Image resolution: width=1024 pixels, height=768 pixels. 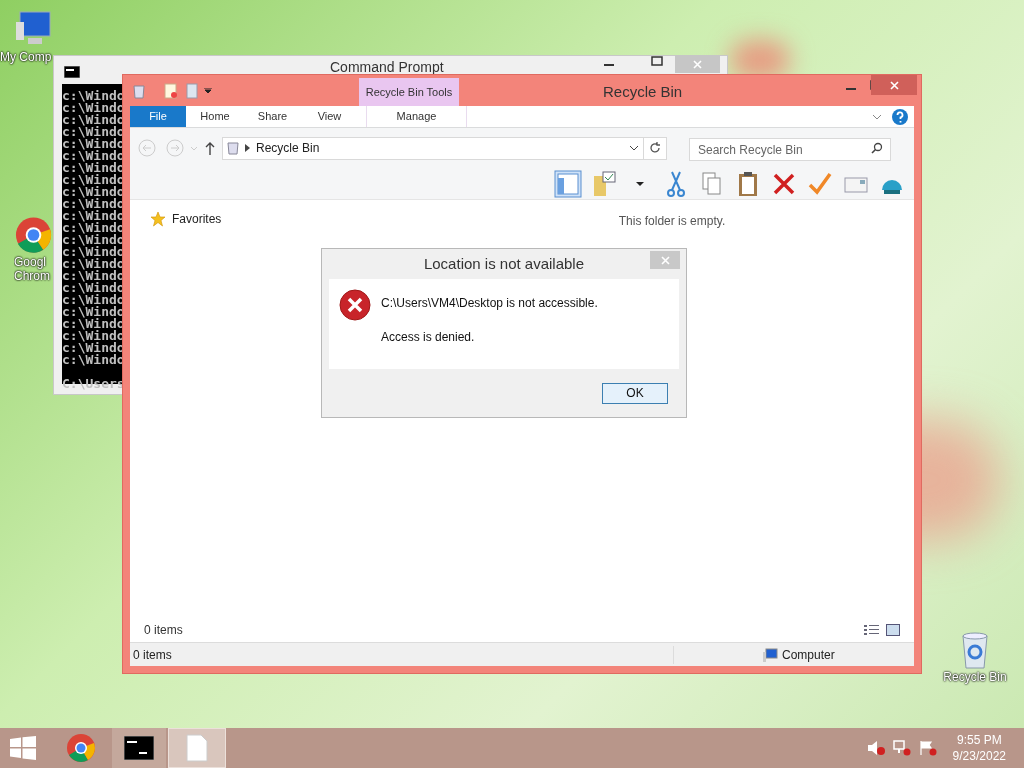 I want to click on properties-icon, so click(x=171, y=90).